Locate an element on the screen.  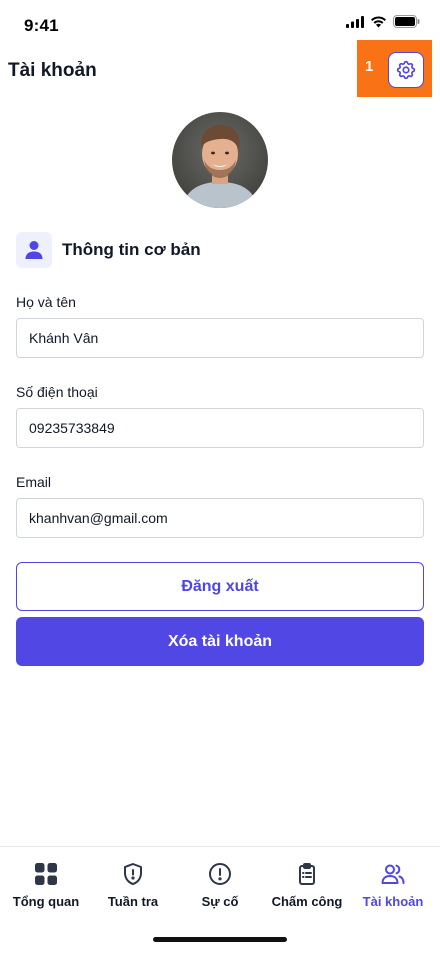
basic-info-section-header: Thông tin cơ bản is located at coordinates (108, 250).